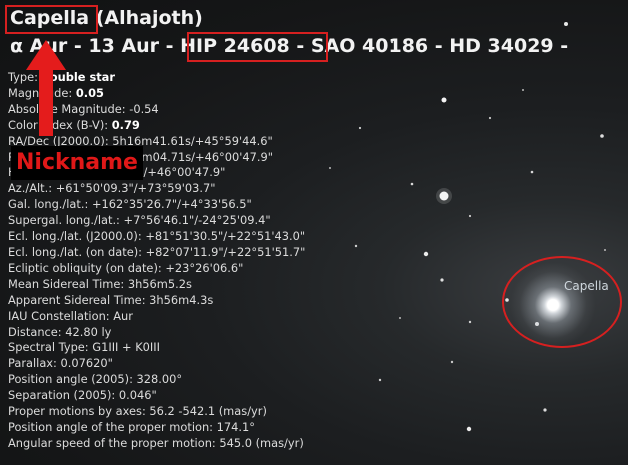  Describe the element at coordinates (257, 47) in the screenshot. I see `hip-highlight-box` at that location.